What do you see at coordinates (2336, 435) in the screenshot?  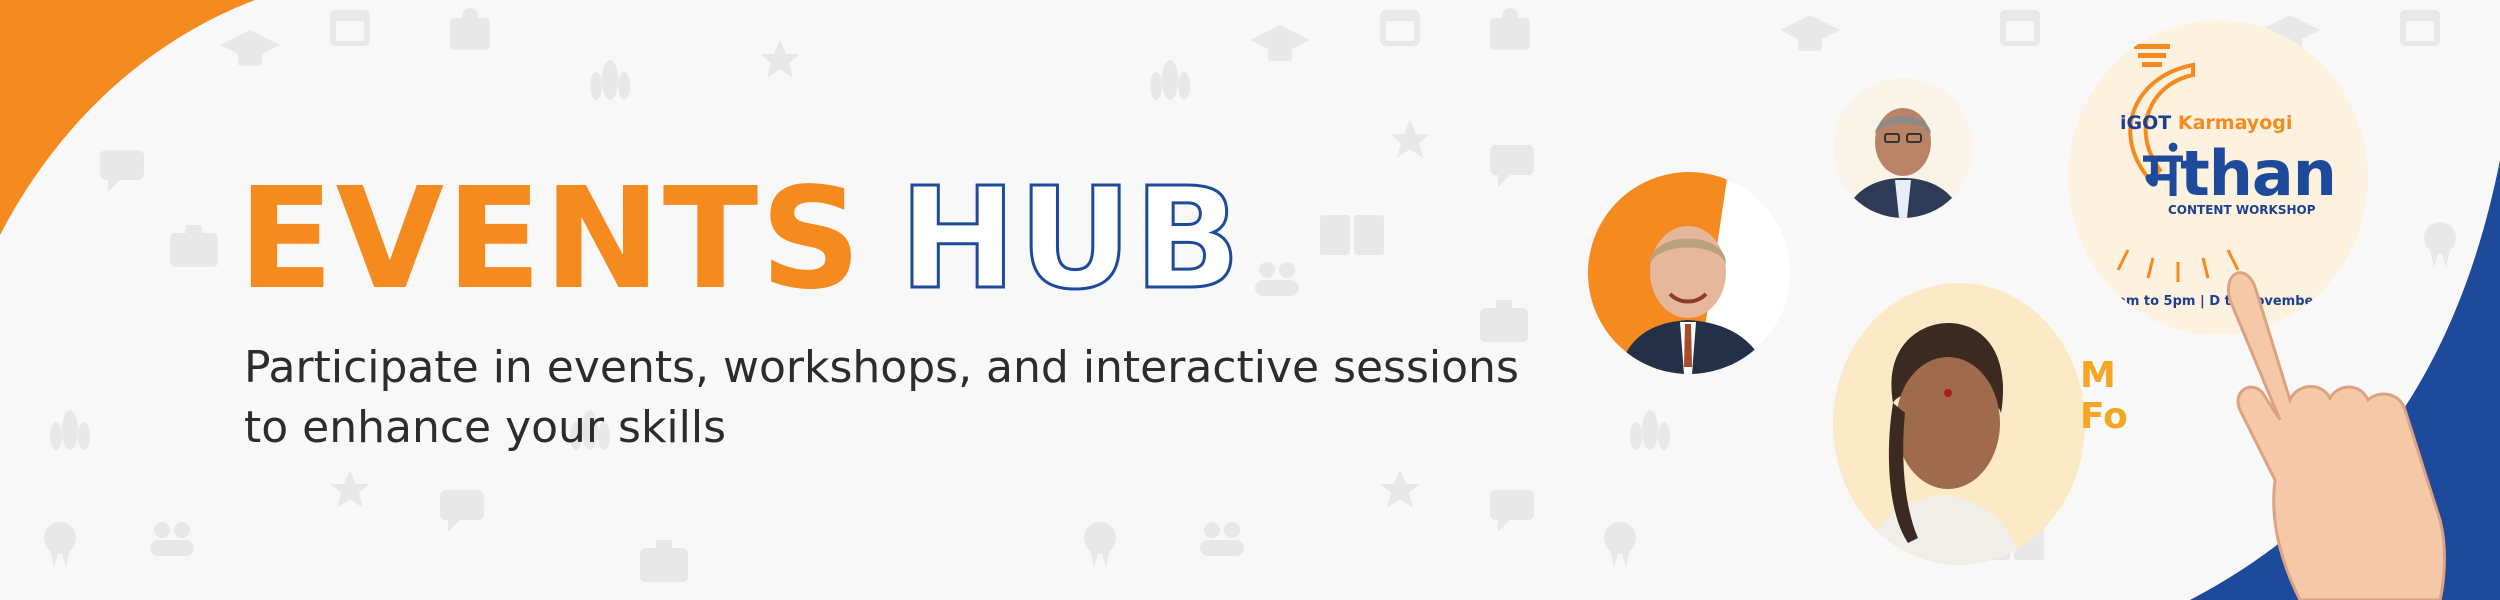 I see `pointing-hand-icon` at bounding box center [2336, 435].